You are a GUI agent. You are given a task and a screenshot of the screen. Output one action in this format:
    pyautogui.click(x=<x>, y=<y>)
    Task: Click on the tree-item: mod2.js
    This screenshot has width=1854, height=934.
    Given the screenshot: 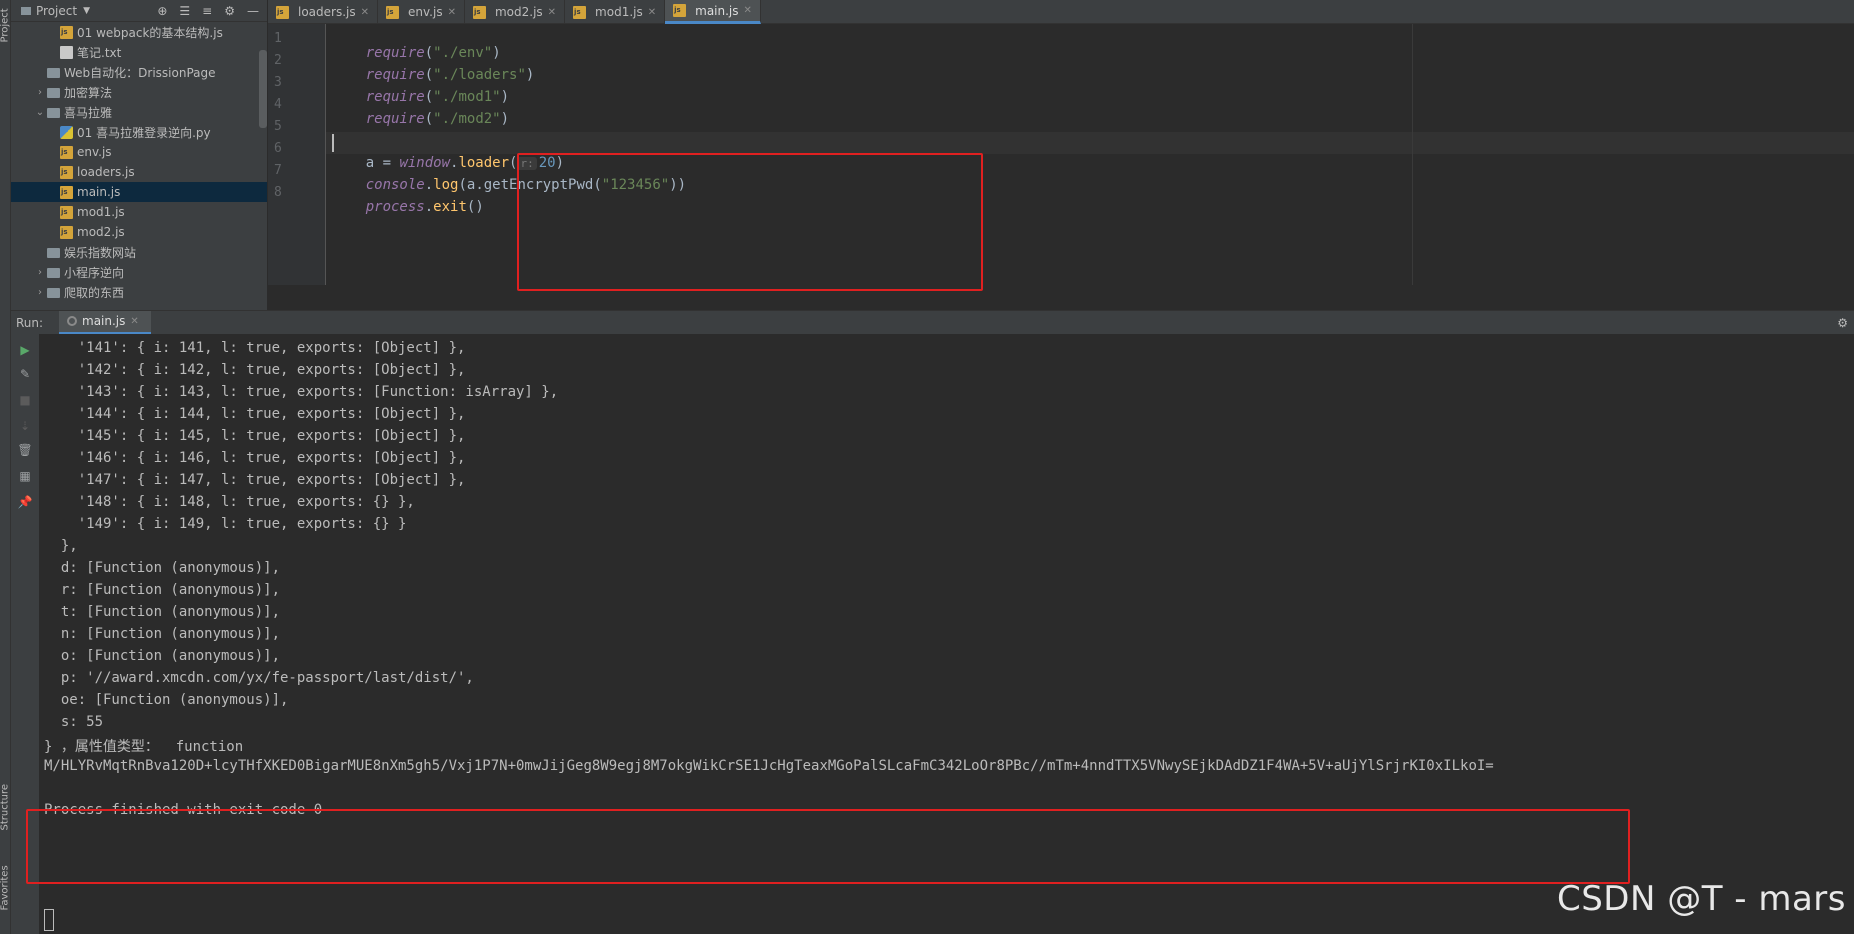 What is the action you would take?
    pyautogui.click(x=139, y=232)
    